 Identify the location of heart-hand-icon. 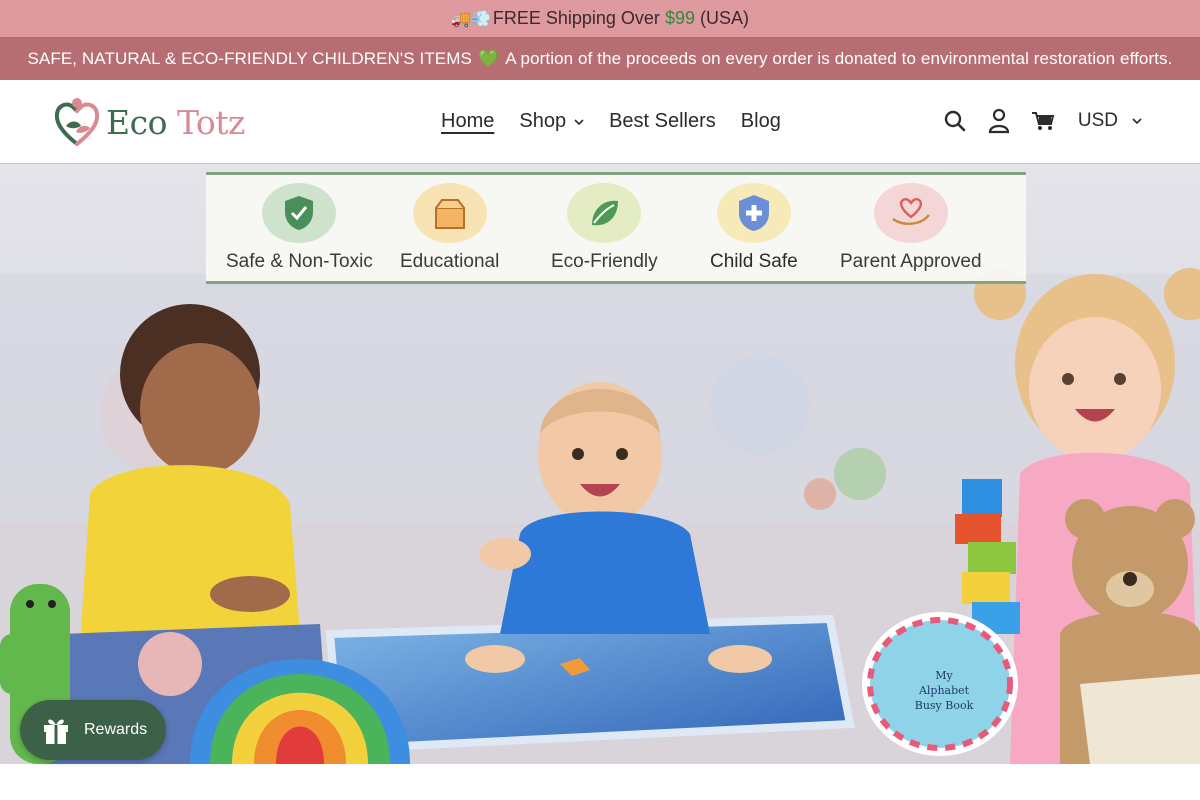
(910, 213).